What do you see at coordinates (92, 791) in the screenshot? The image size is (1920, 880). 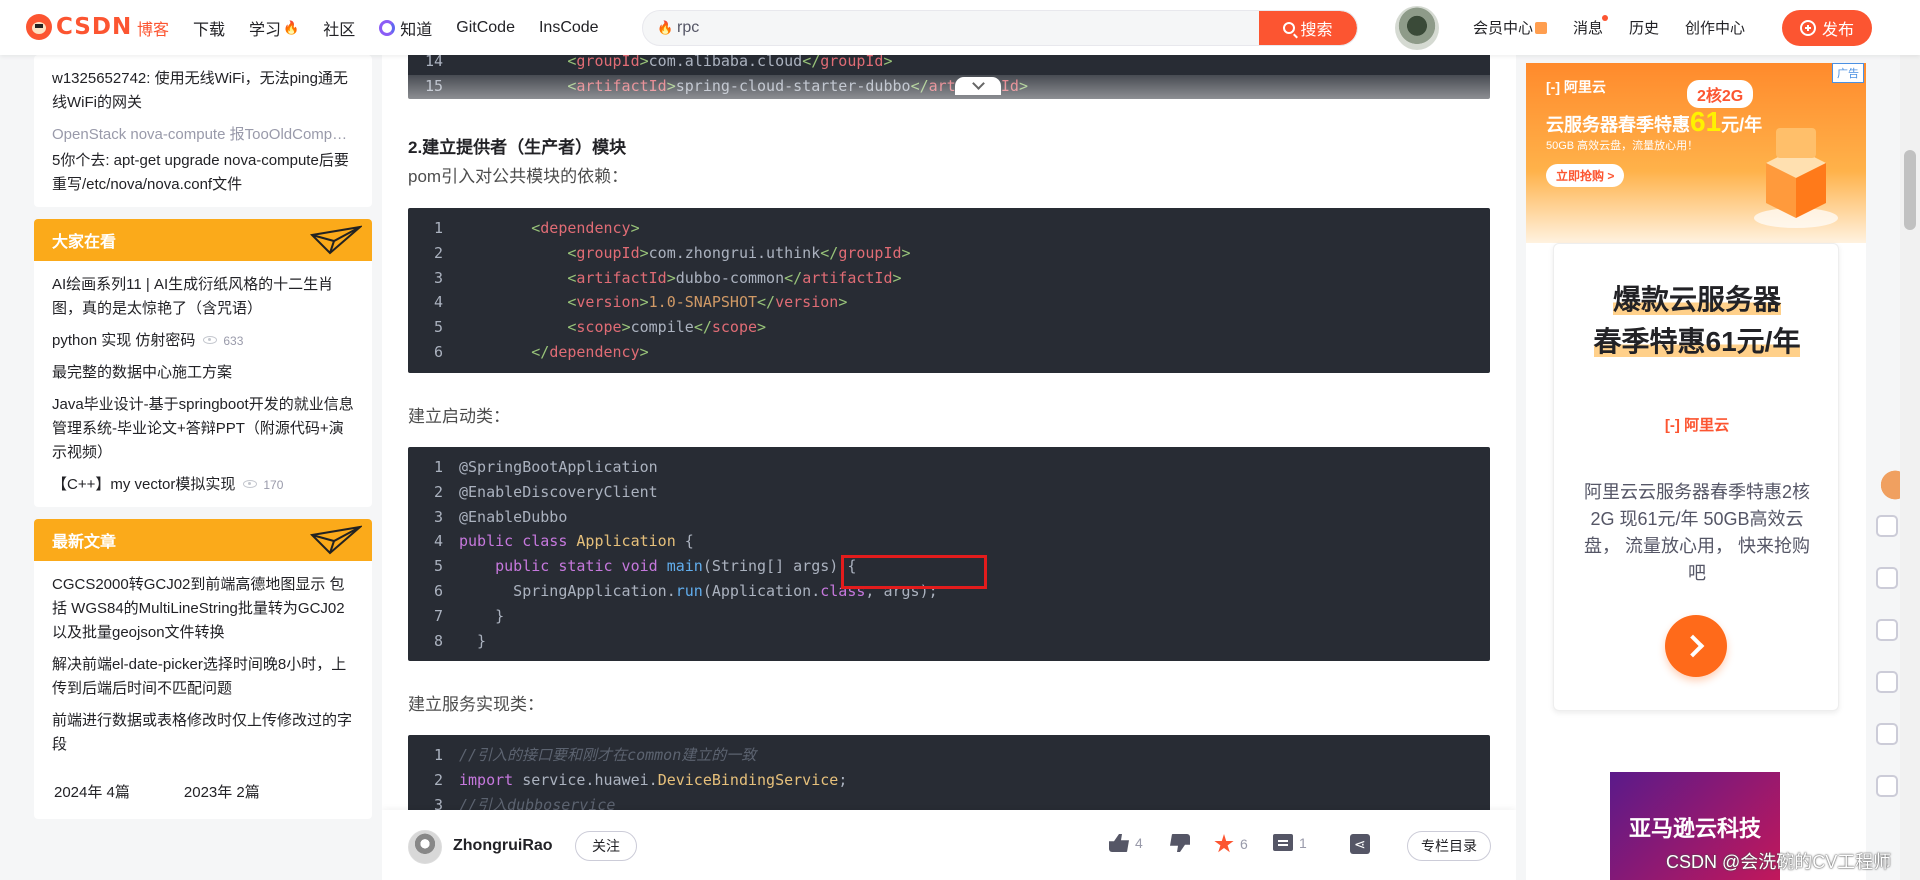 I see `archive-year: 2024年 4篇` at bounding box center [92, 791].